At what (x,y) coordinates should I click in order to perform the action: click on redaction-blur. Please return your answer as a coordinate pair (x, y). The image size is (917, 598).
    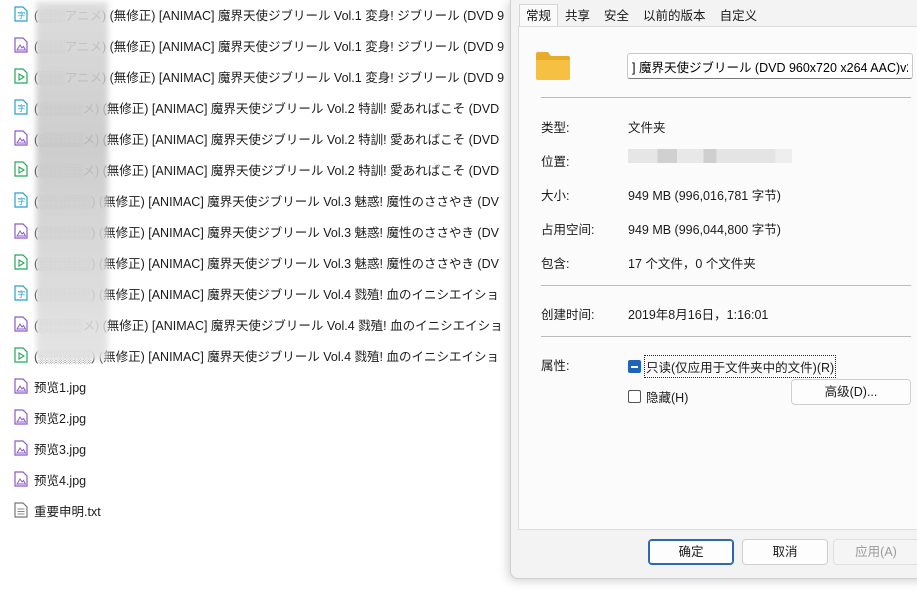
    Looking at the image, I should click on (72, 181).